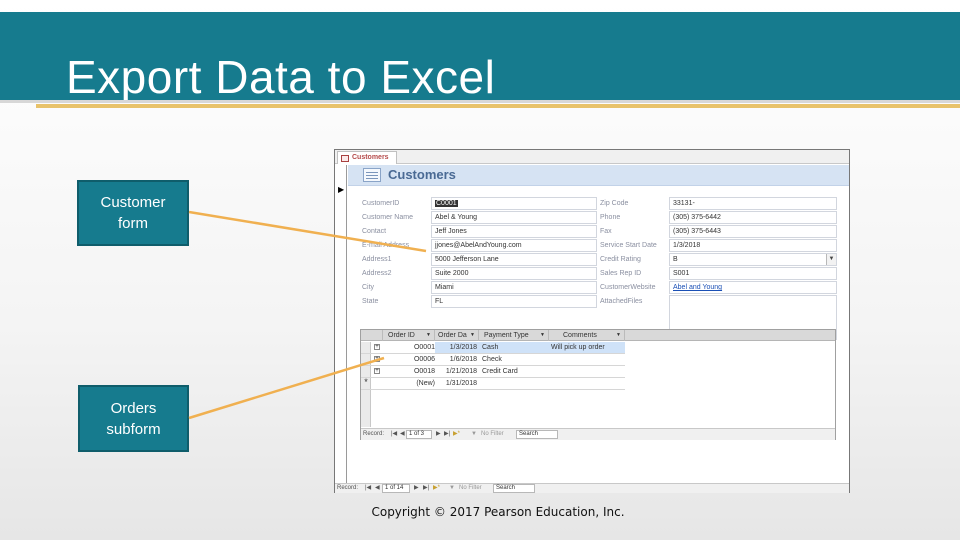 The width and height of the screenshot is (960, 540). I want to click on field-label: Phone, so click(610, 217).